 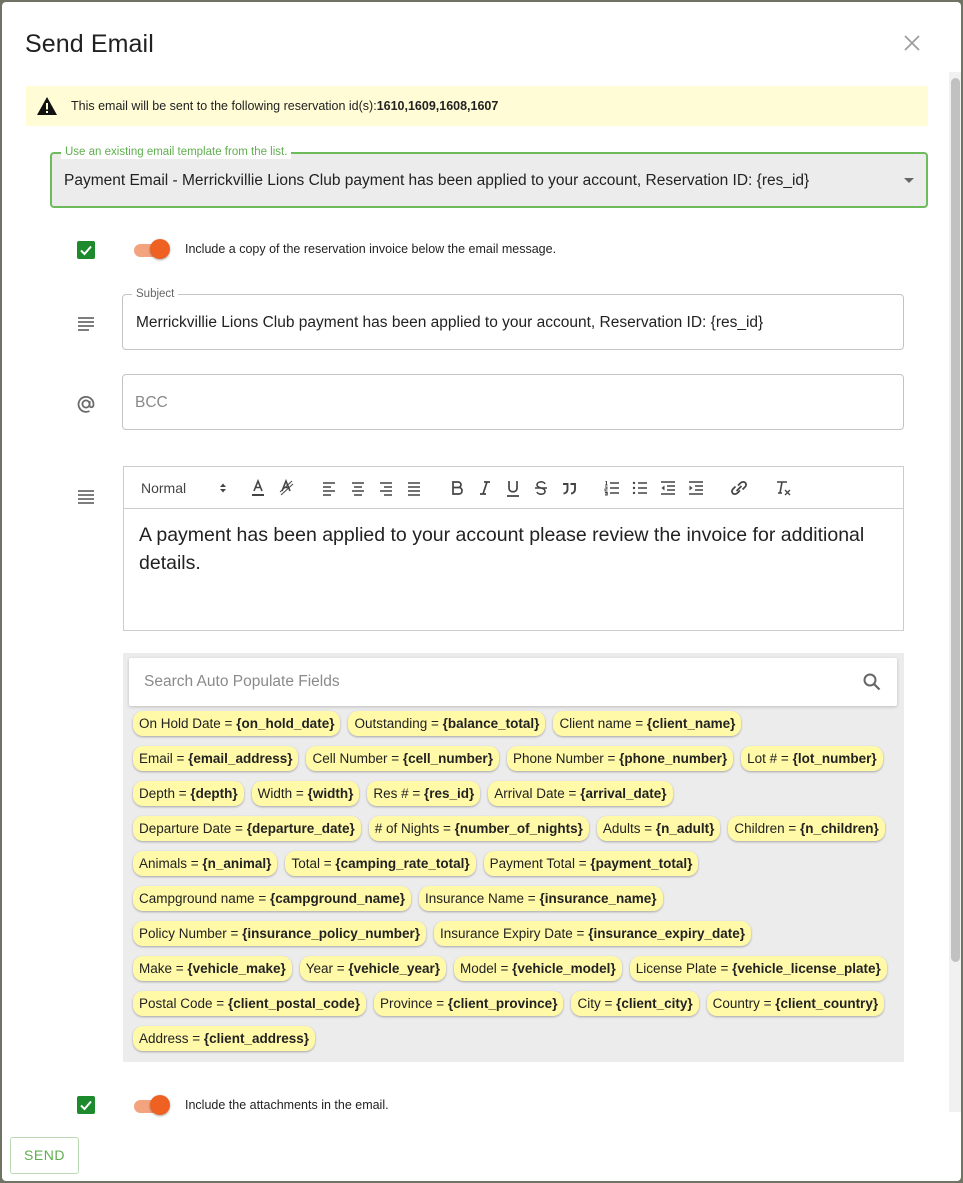 What do you see at coordinates (668, 488) in the screenshot?
I see `outdent-icon` at bounding box center [668, 488].